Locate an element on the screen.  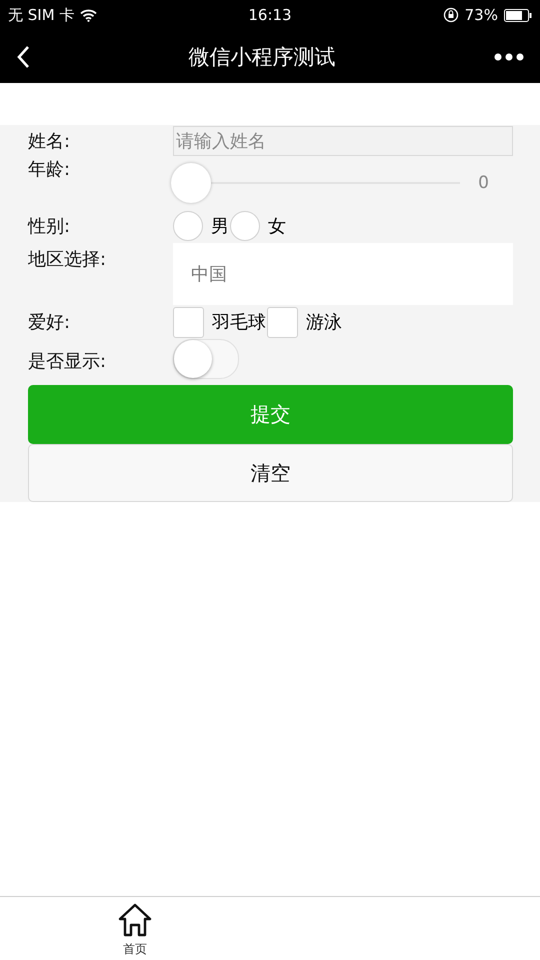
carrier-text: 无 SIM 卡 is located at coordinates (41, 15).